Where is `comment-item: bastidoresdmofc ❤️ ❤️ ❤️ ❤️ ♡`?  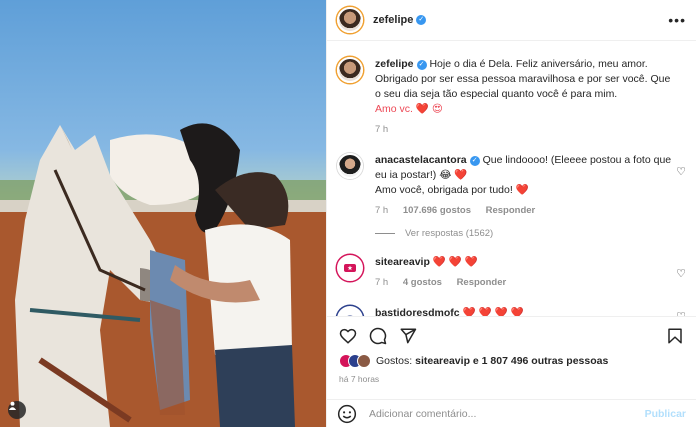
comment-item: bastidoresdmofc ❤️ ❤️ ❤️ ❤️ ♡ is located at coordinates (511, 311).